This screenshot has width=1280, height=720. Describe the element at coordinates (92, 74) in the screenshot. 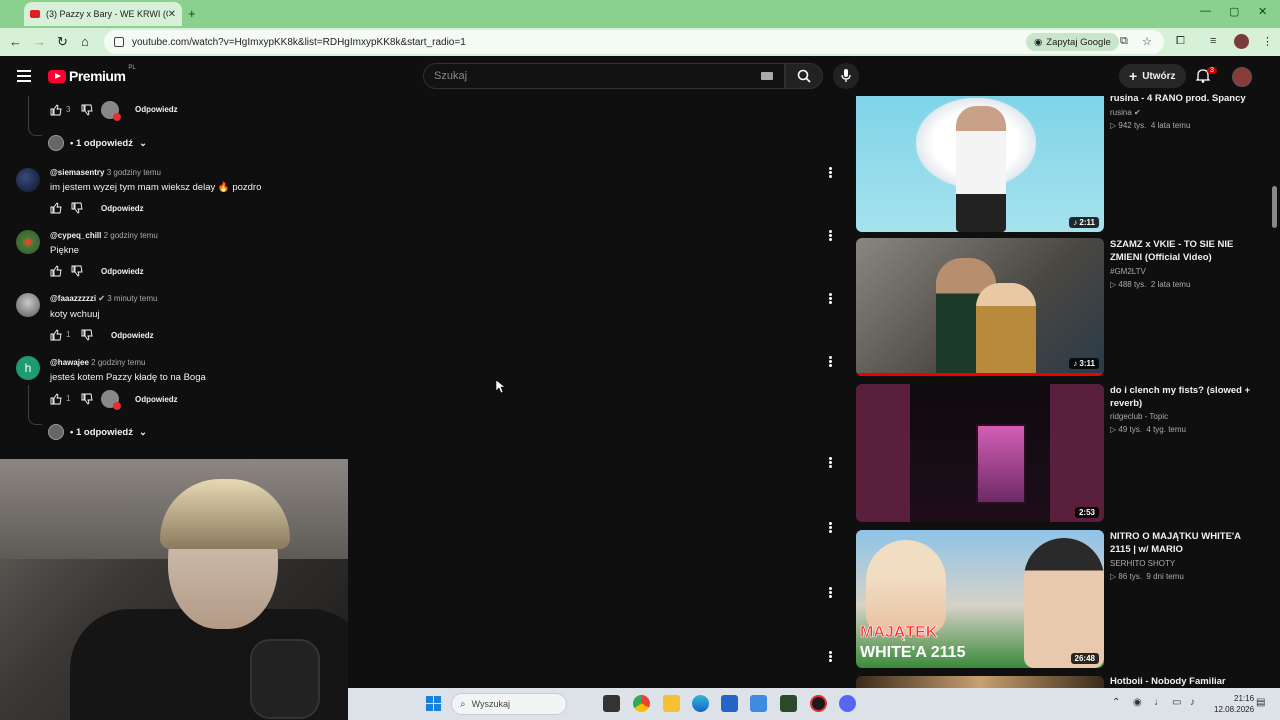

I see `youtube-premium-logo: Premium PL` at that location.